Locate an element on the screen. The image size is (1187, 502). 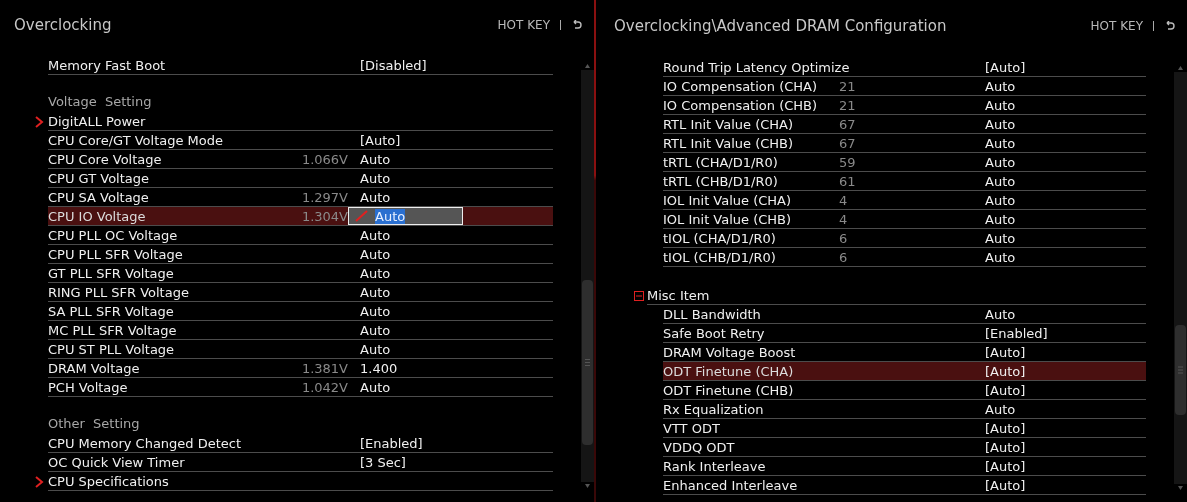
setting-row: Rx Equalization Auto is located at coordinates (904, 409).